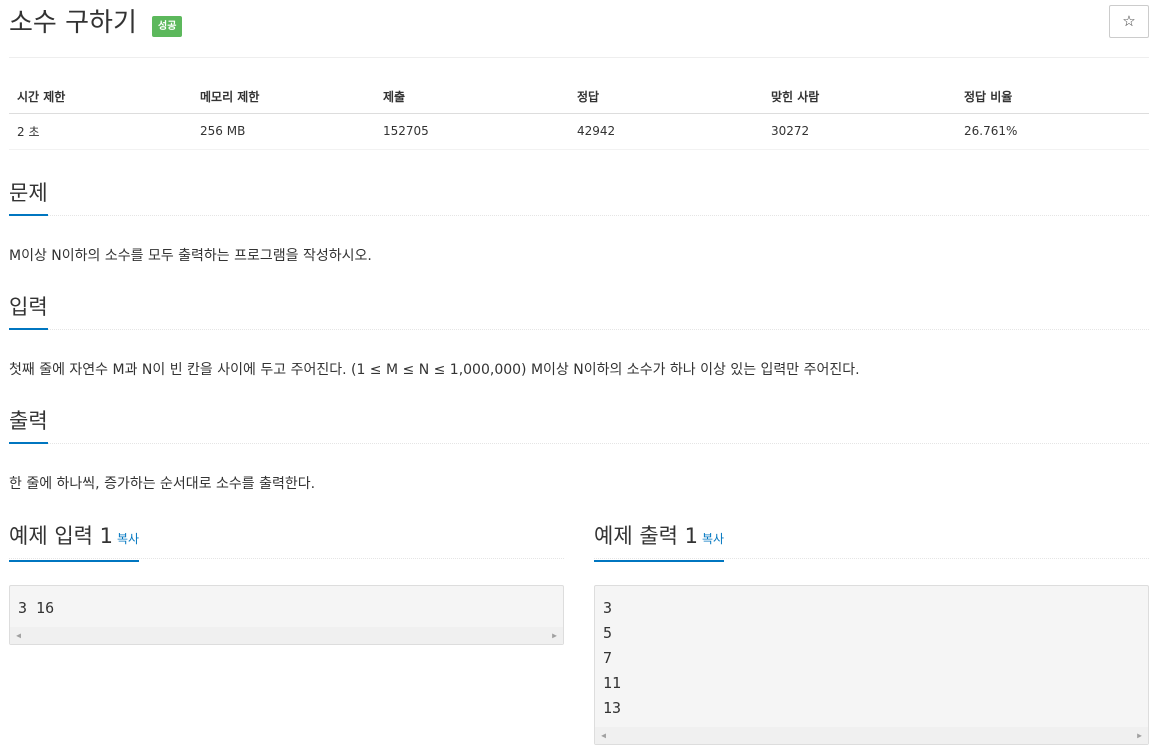 This screenshot has height=753, width=1170. I want to click on description-text: M이상 N이하의 소수를 모두 출력하는 프로그램을 작성하시오., so click(190, 256).